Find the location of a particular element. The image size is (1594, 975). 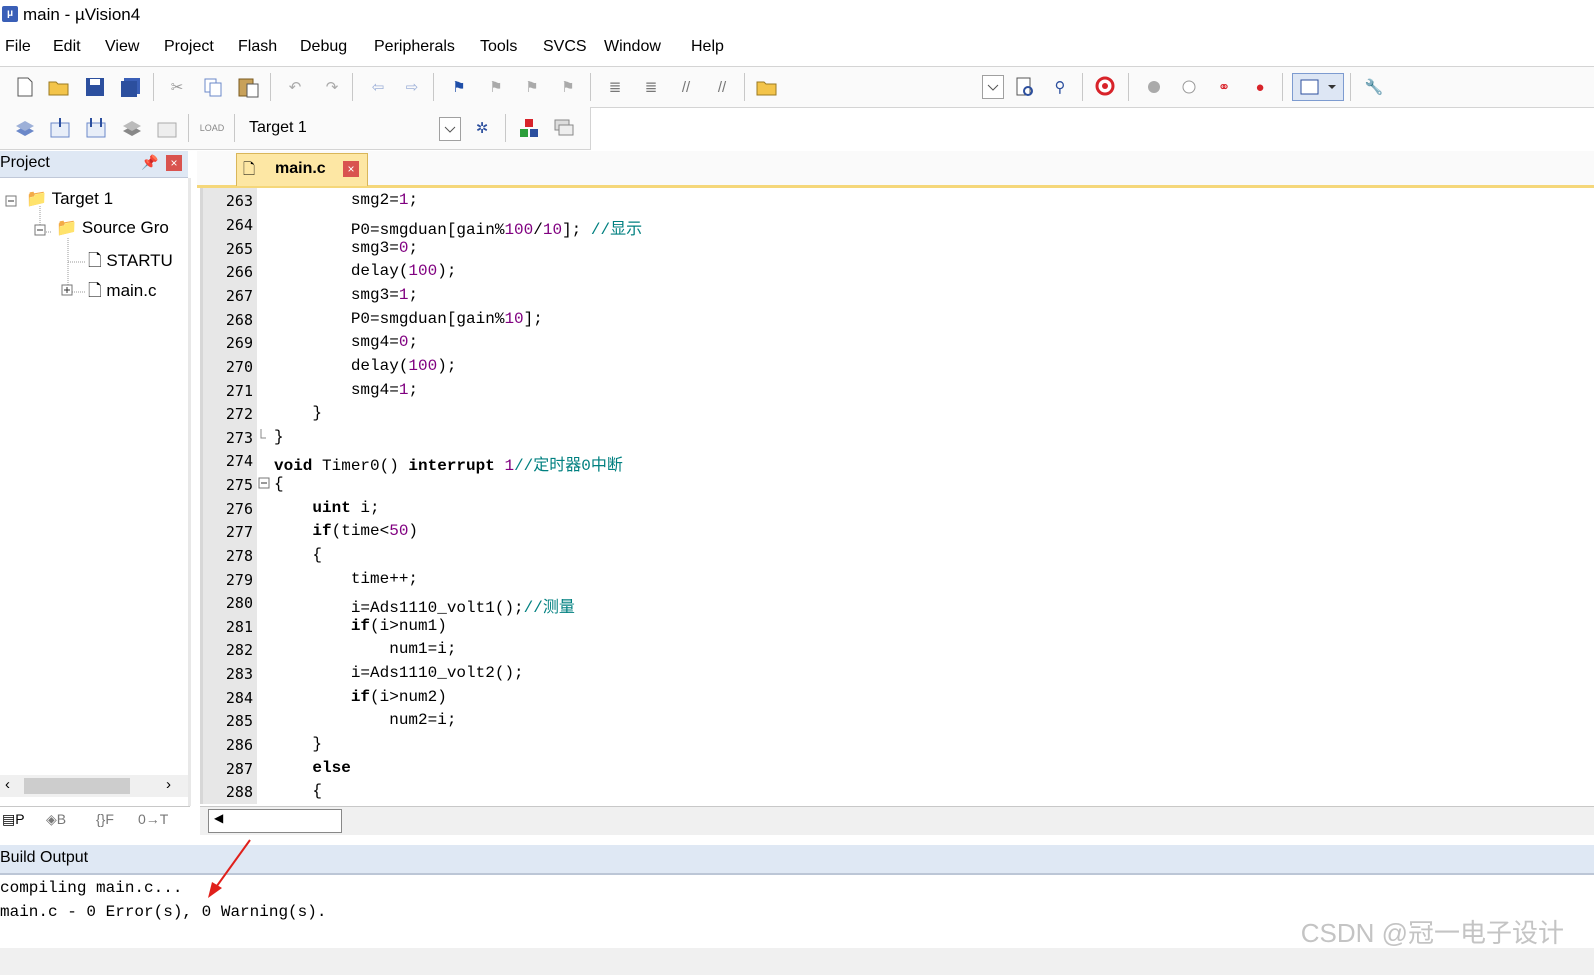

navigate-back-icon: ⇦ is located at coordinates (378, 87).